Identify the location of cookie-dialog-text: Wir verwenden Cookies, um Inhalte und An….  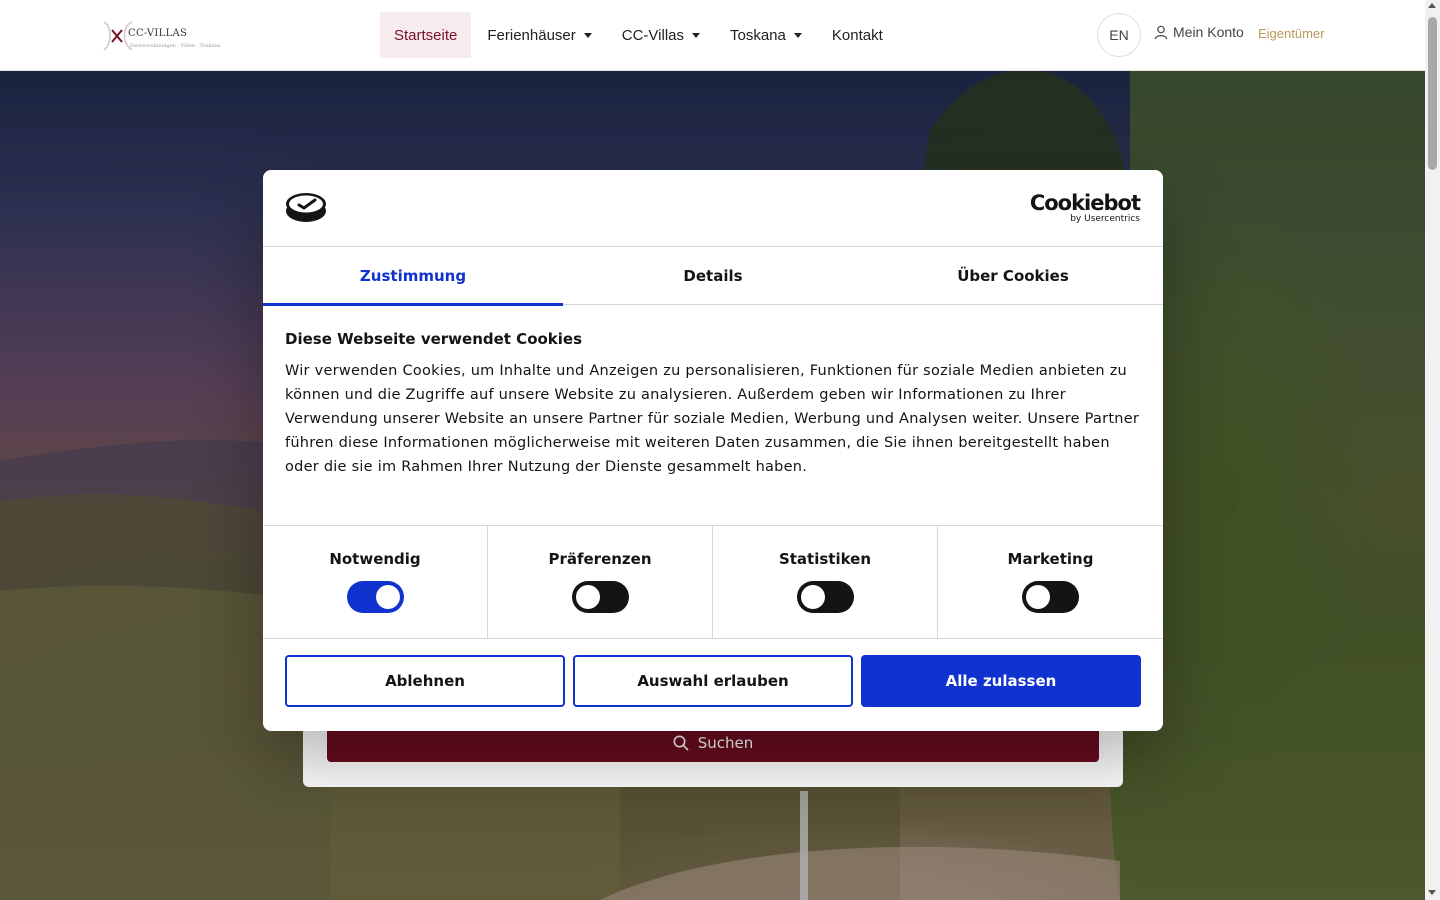
(712, 419).